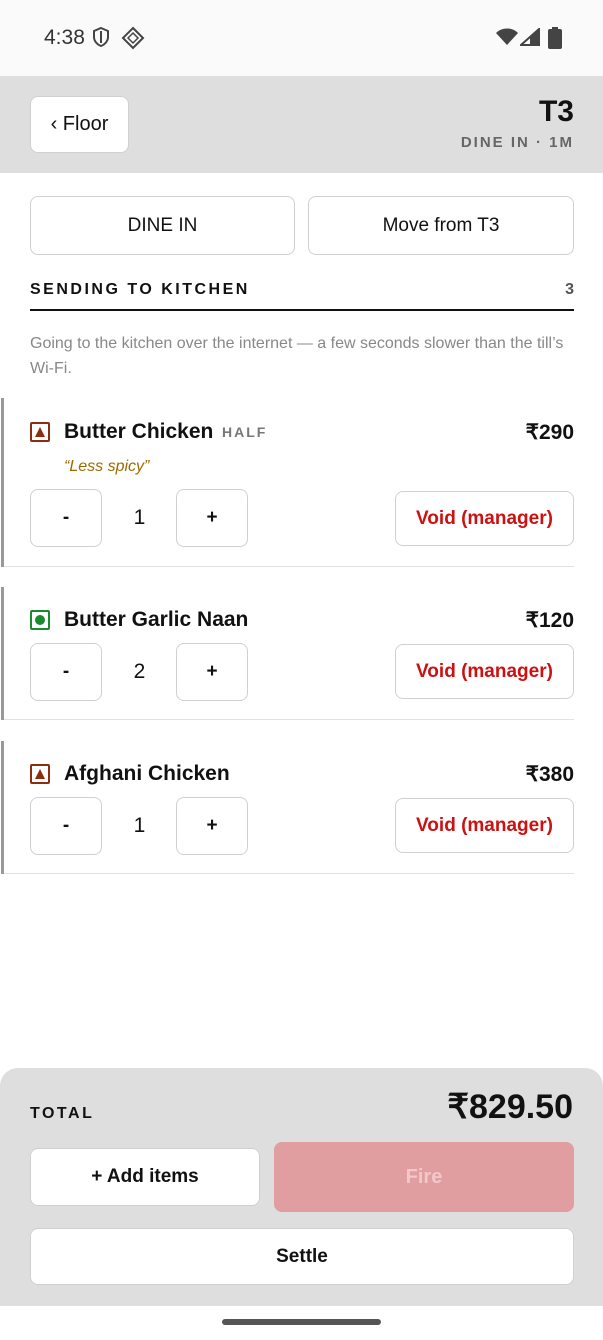 Image resolution: width=603 pixels, height=1340 pixels. I want to click on wifi-icon, so click(507, 39).